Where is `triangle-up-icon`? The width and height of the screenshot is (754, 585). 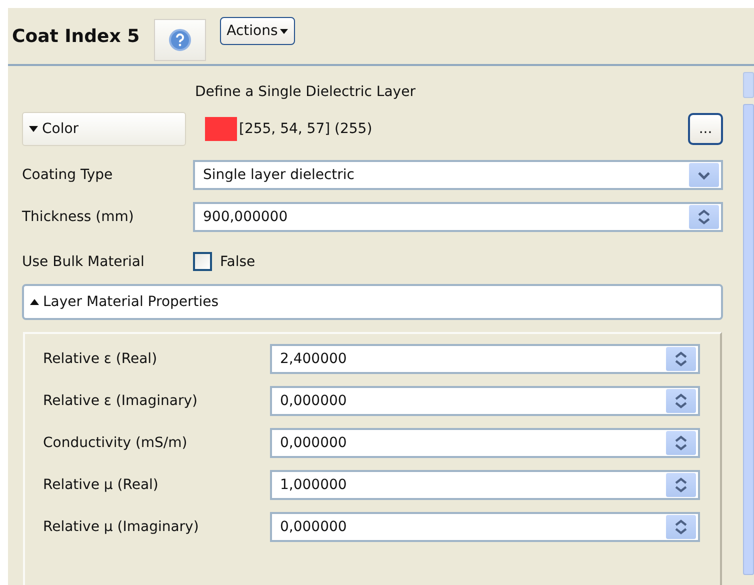
triangle-up-icon is located at coordinates (34, 302).